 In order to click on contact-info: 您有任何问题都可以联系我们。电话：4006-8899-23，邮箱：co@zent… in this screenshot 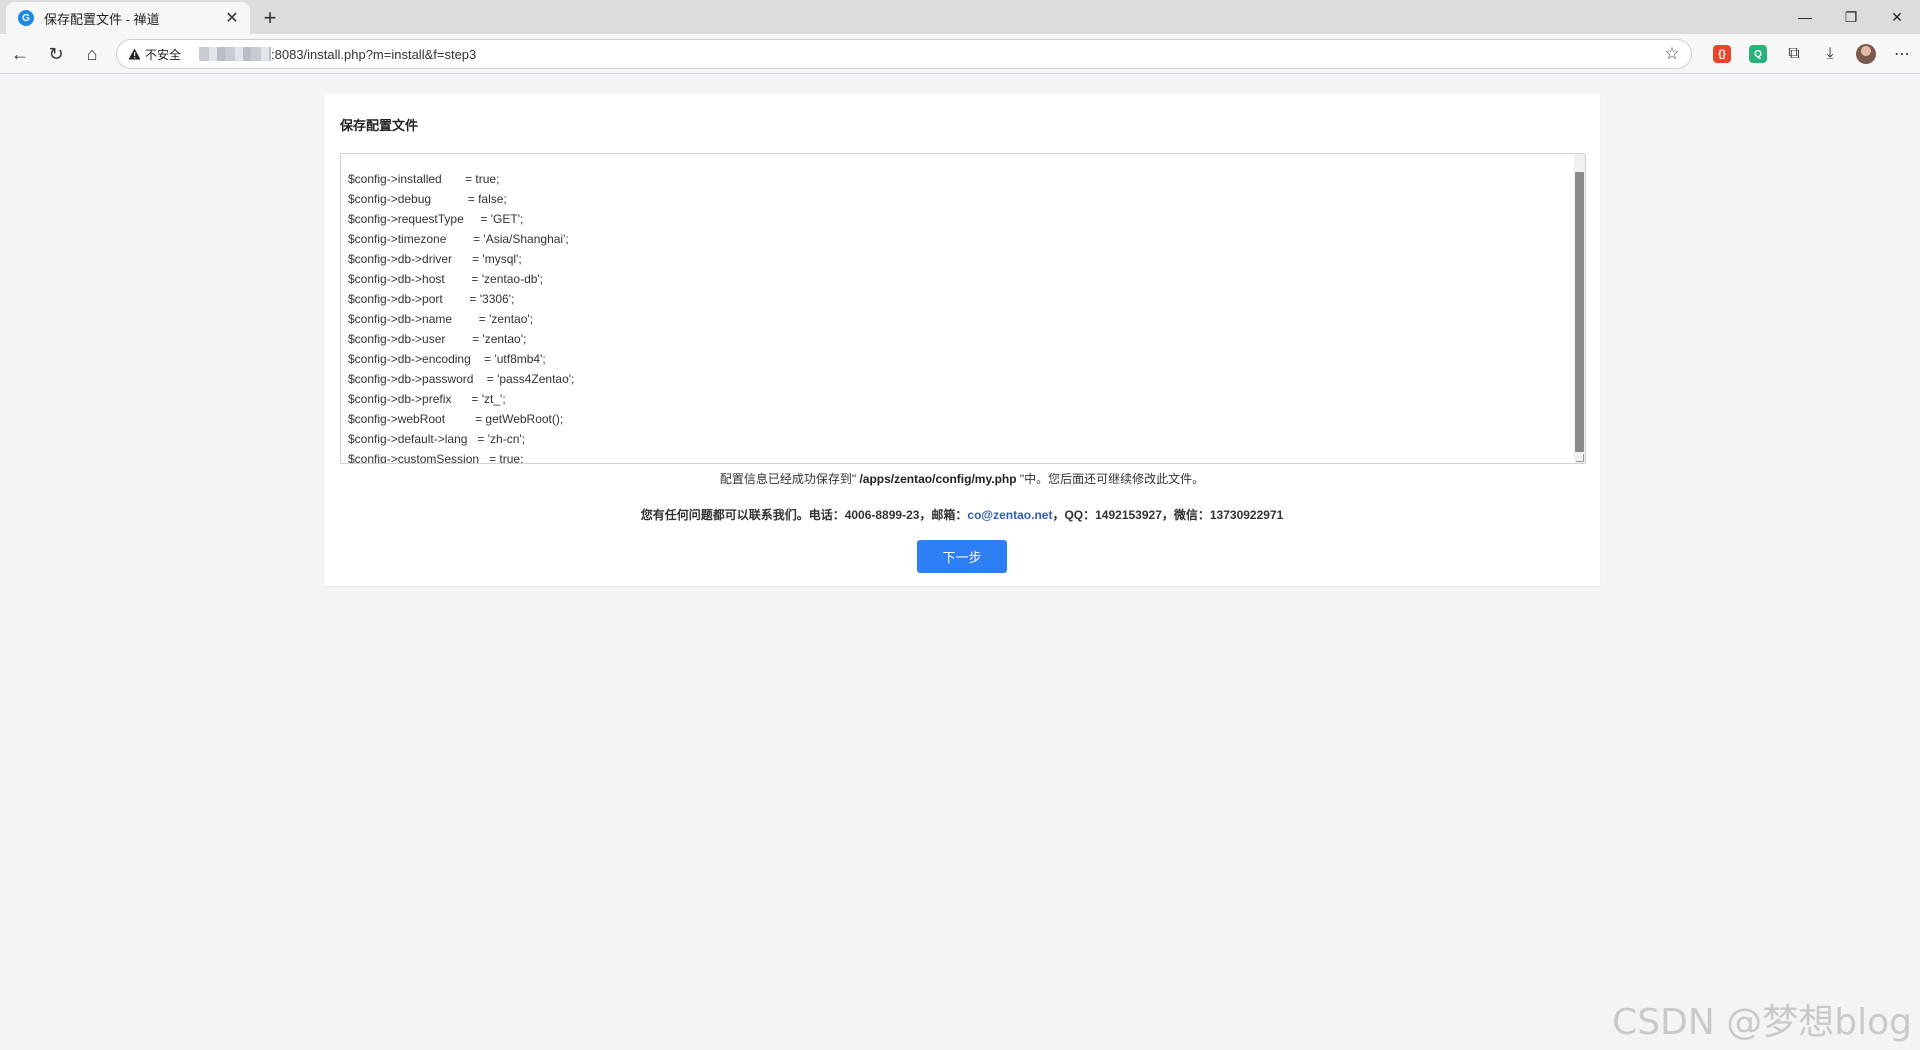, I will do `click(962, 514)`.